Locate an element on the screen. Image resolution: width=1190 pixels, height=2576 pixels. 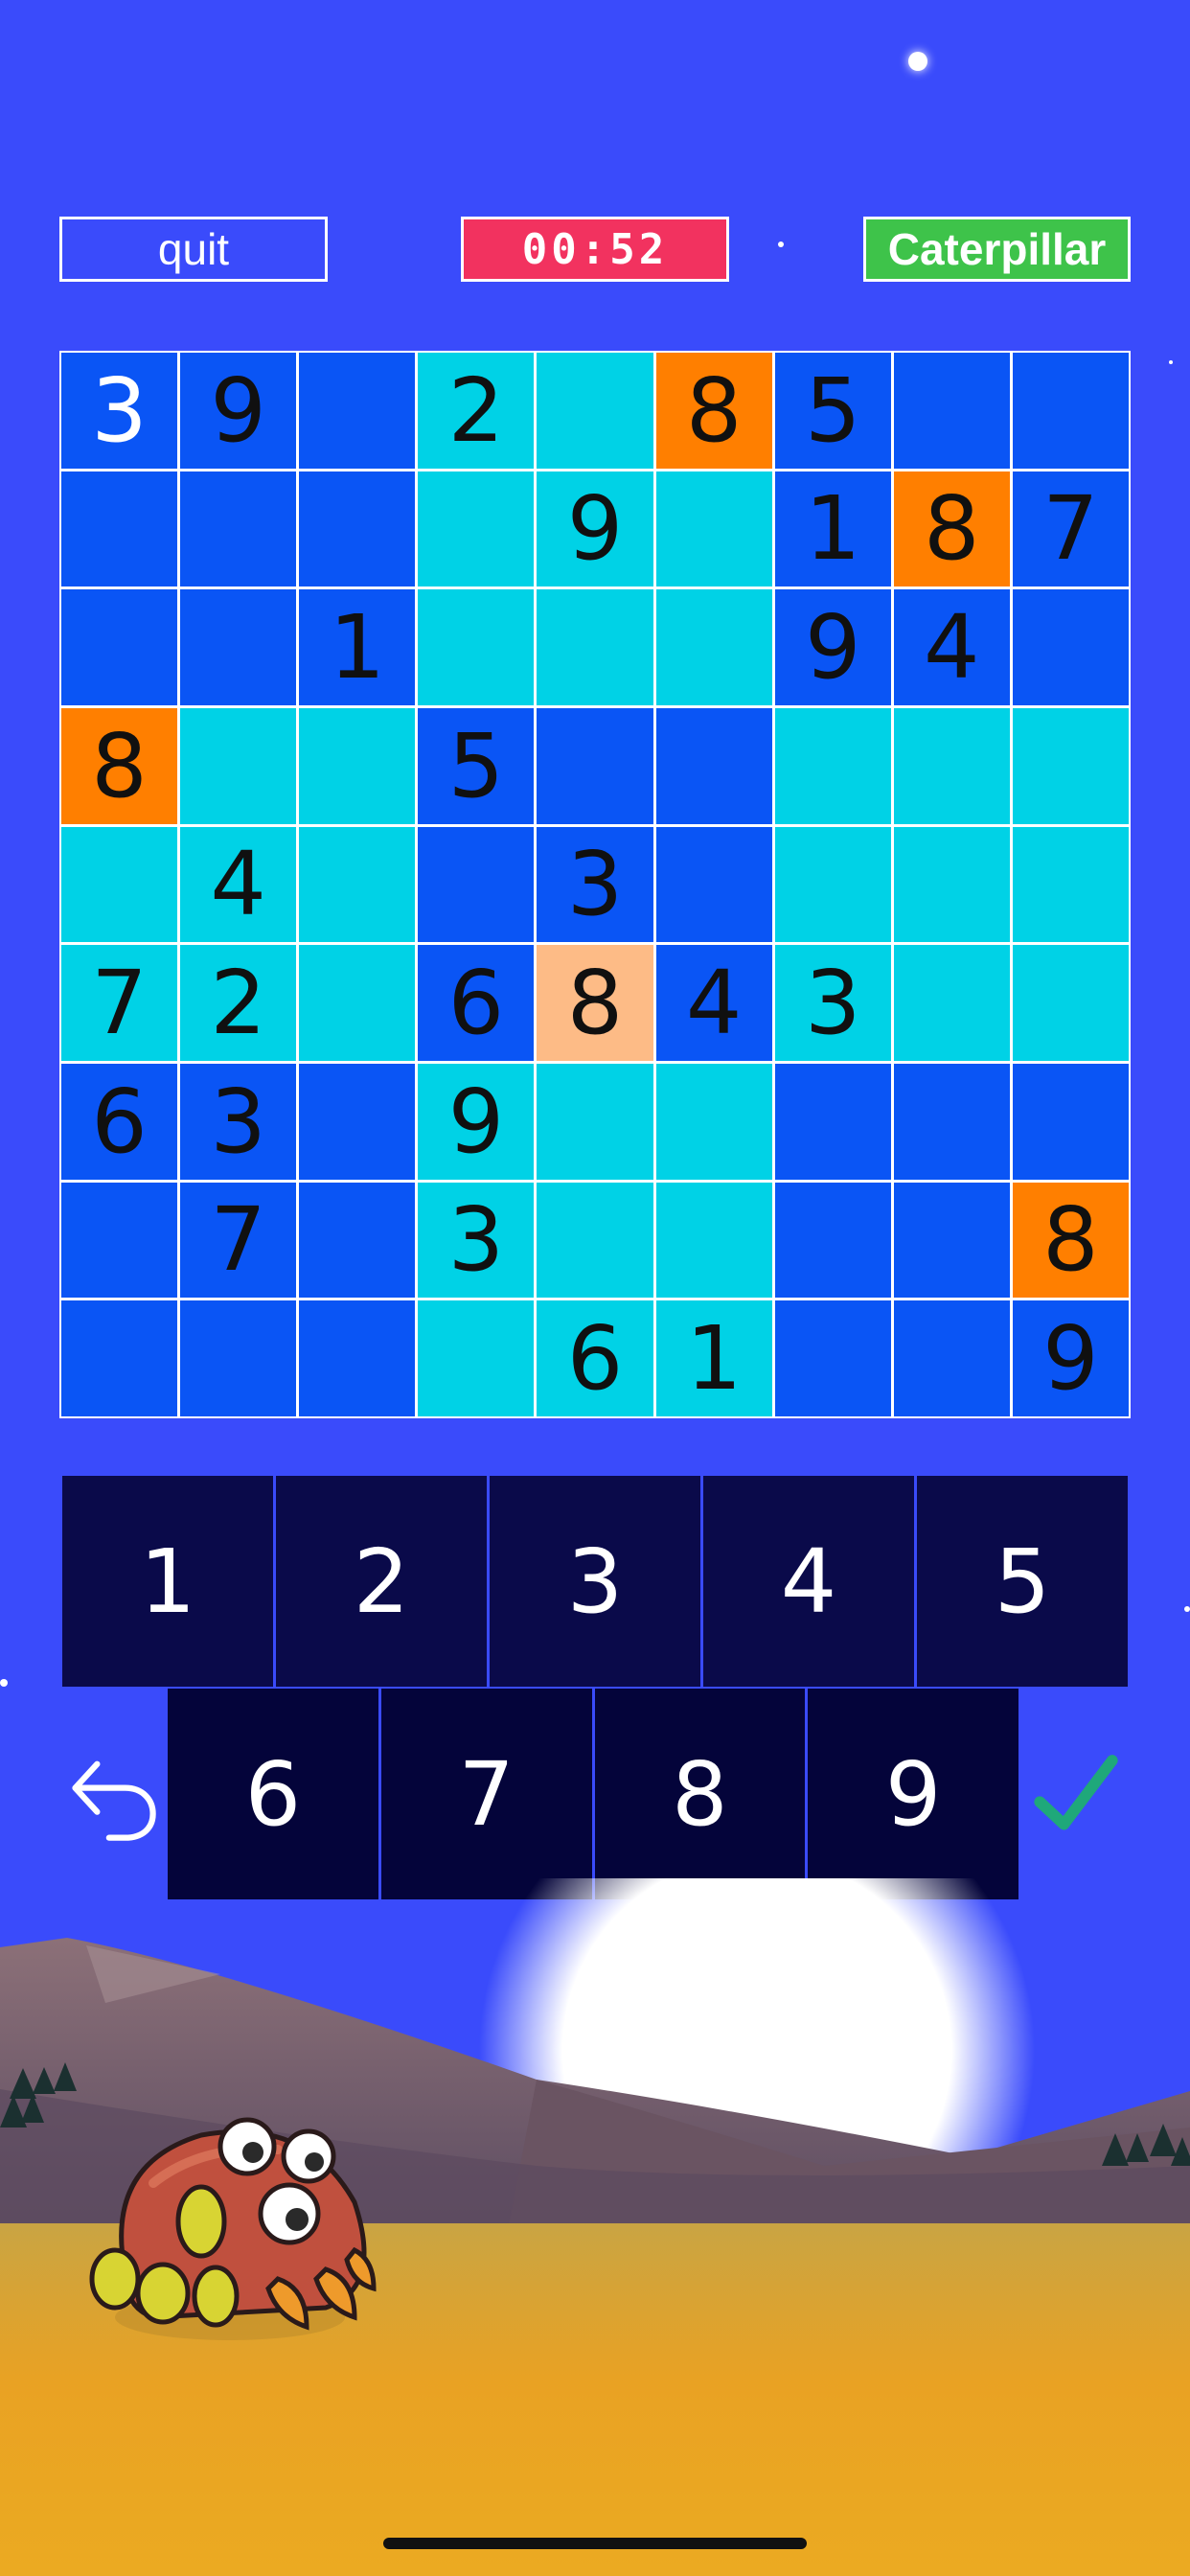
quit-button: quit is located at coordinates (194, 249).